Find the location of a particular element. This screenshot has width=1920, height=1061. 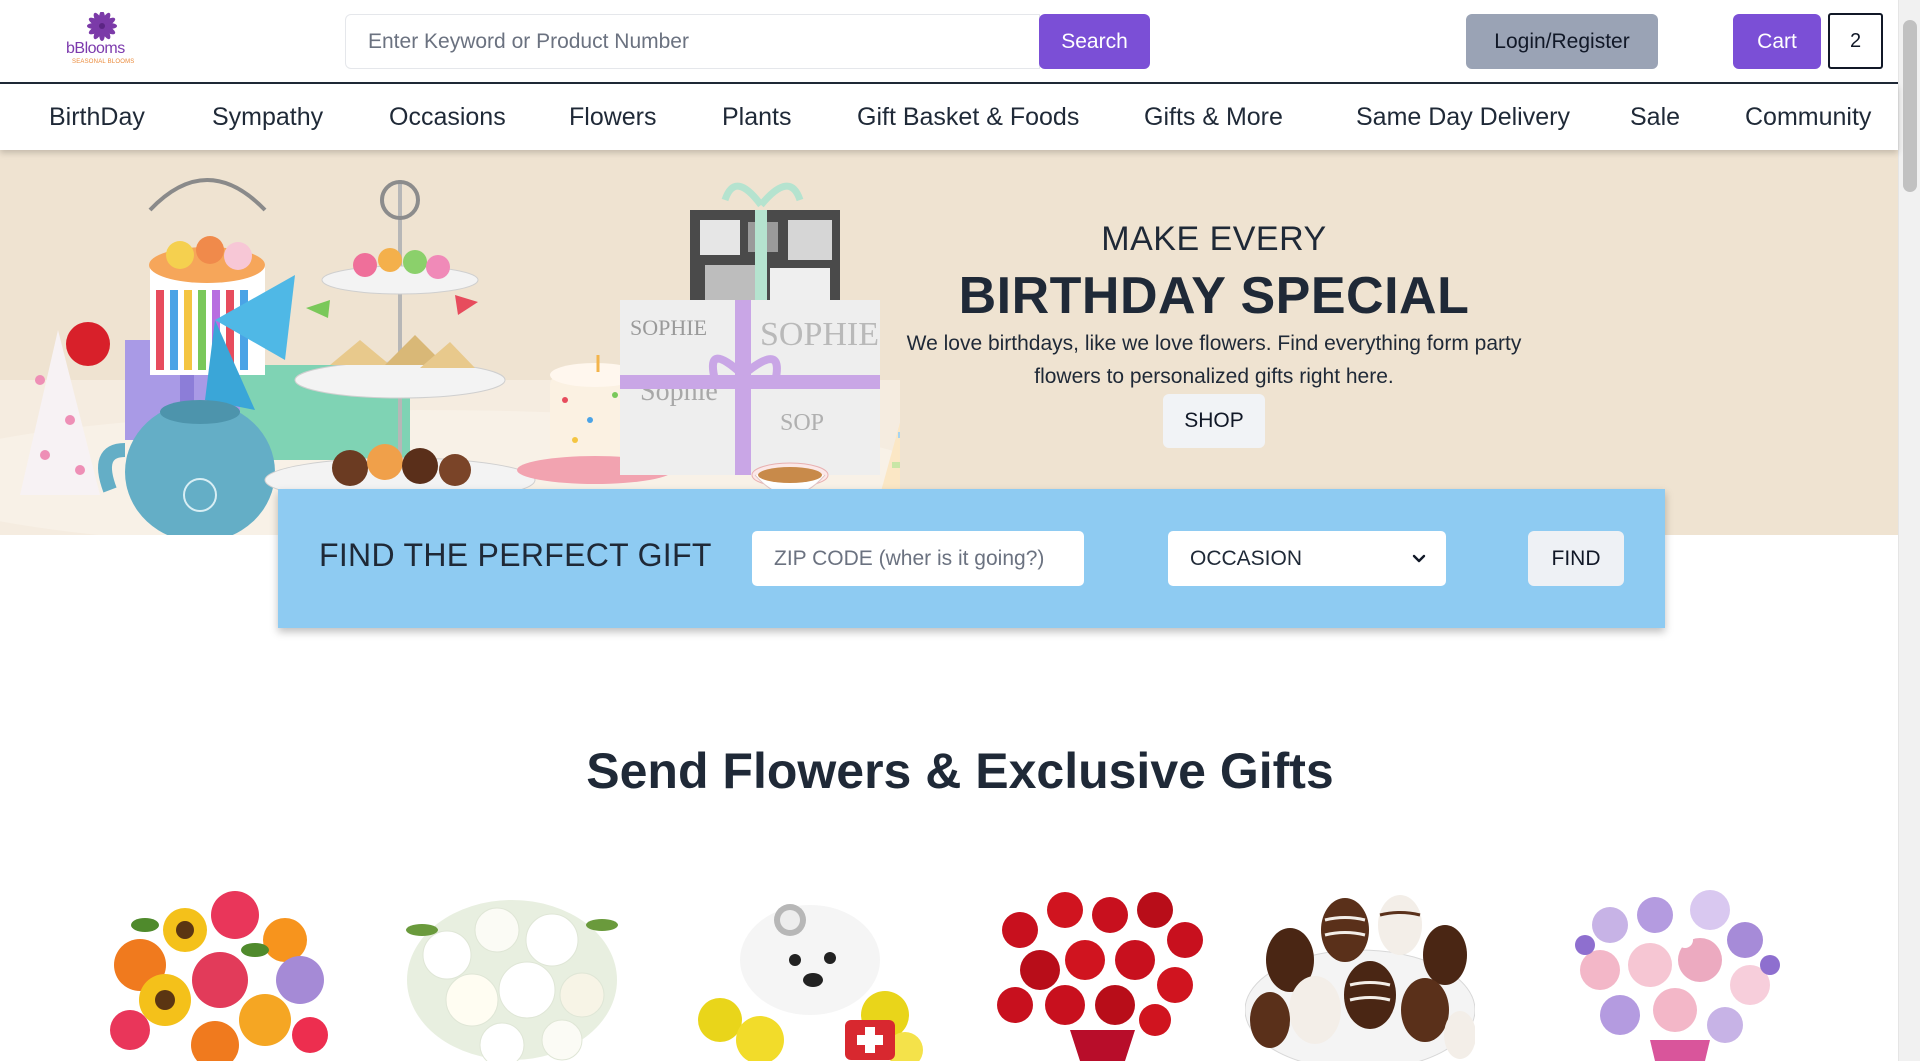

product-card-red-roses is located at coordinates (1100, 965).